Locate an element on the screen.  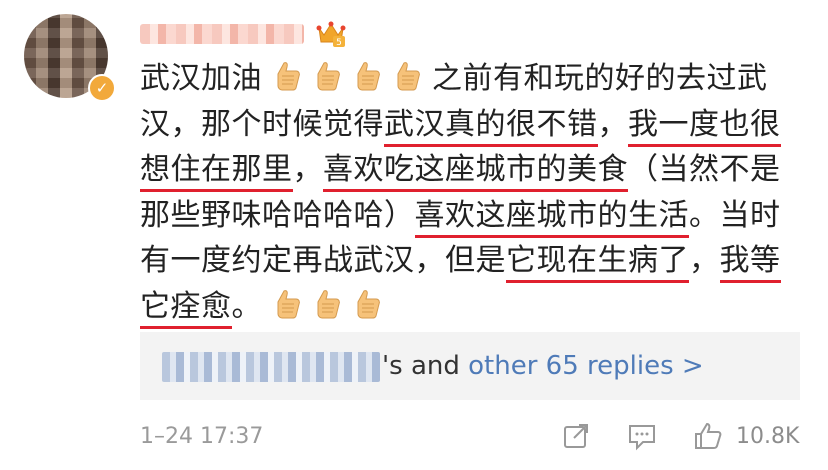
replies-link: other 65 replies > is located at coordinates (586, 366).